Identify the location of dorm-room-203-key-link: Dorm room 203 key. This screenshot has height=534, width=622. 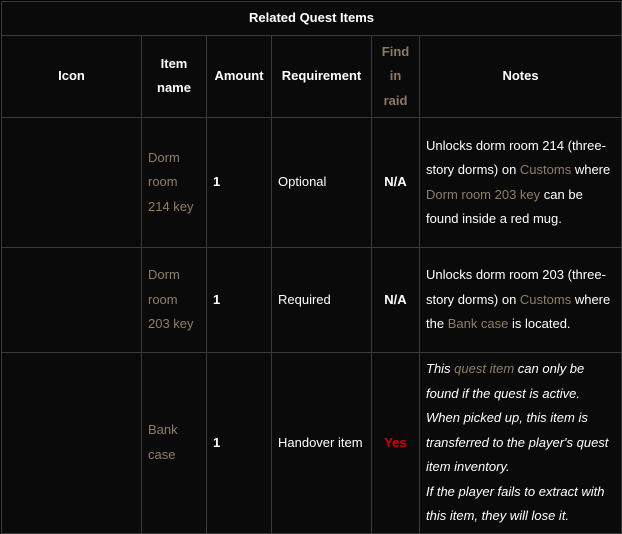
(483, 194).